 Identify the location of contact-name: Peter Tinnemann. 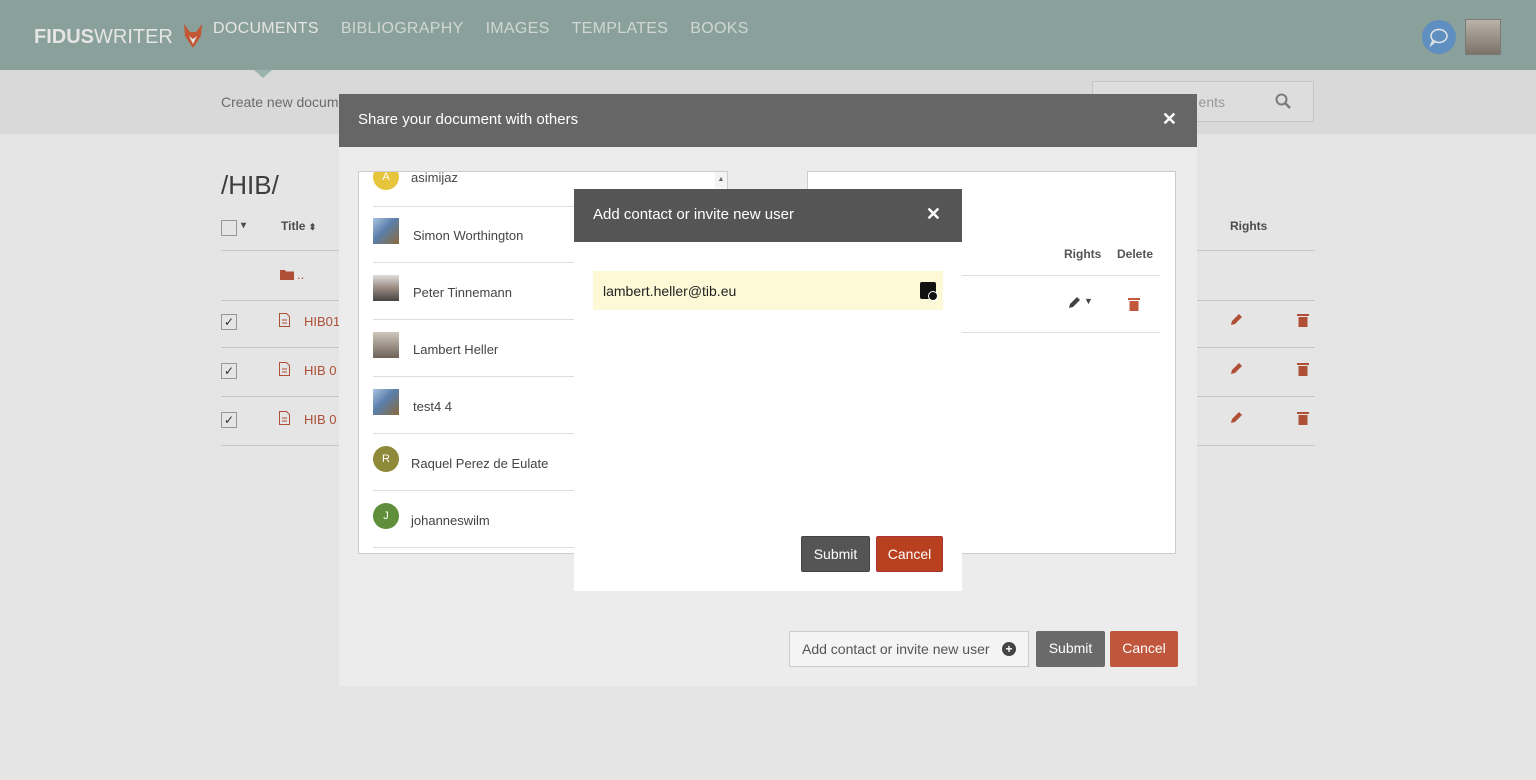
(463, 292).